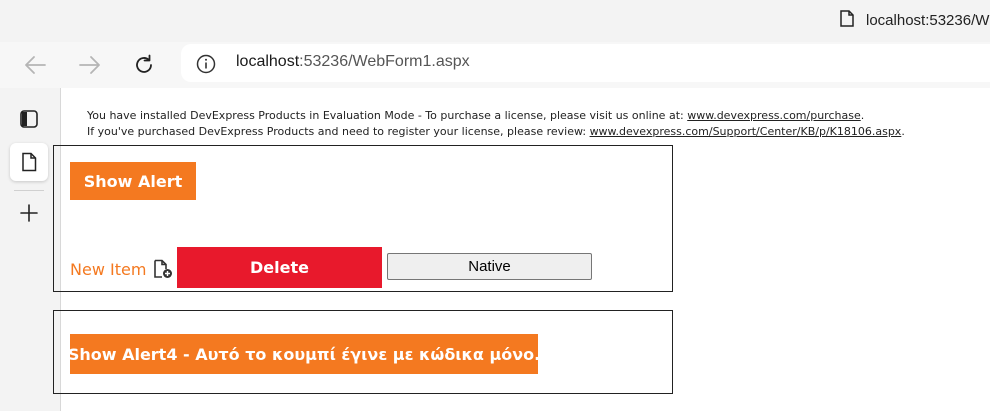 The width and height of the screenshot is (990, 411). I want to click on tab: localhost:53236/W, so click(914, 20).